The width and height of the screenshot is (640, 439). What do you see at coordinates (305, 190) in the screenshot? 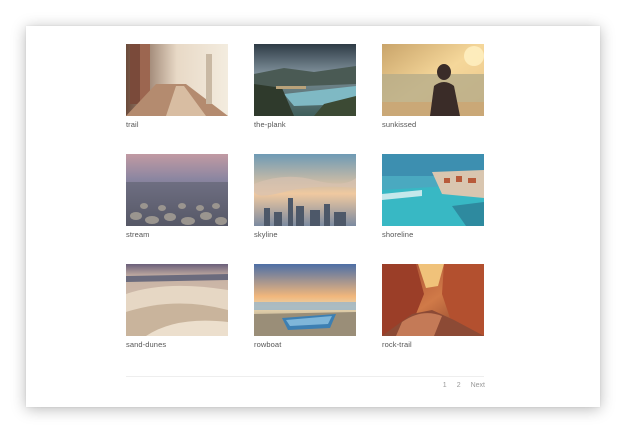
I see `skyline-image` at bounding box center [305, 190].